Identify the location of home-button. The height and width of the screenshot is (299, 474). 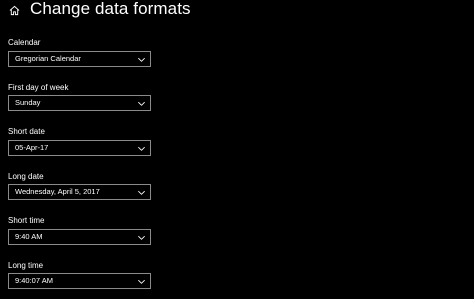
(14, 10).